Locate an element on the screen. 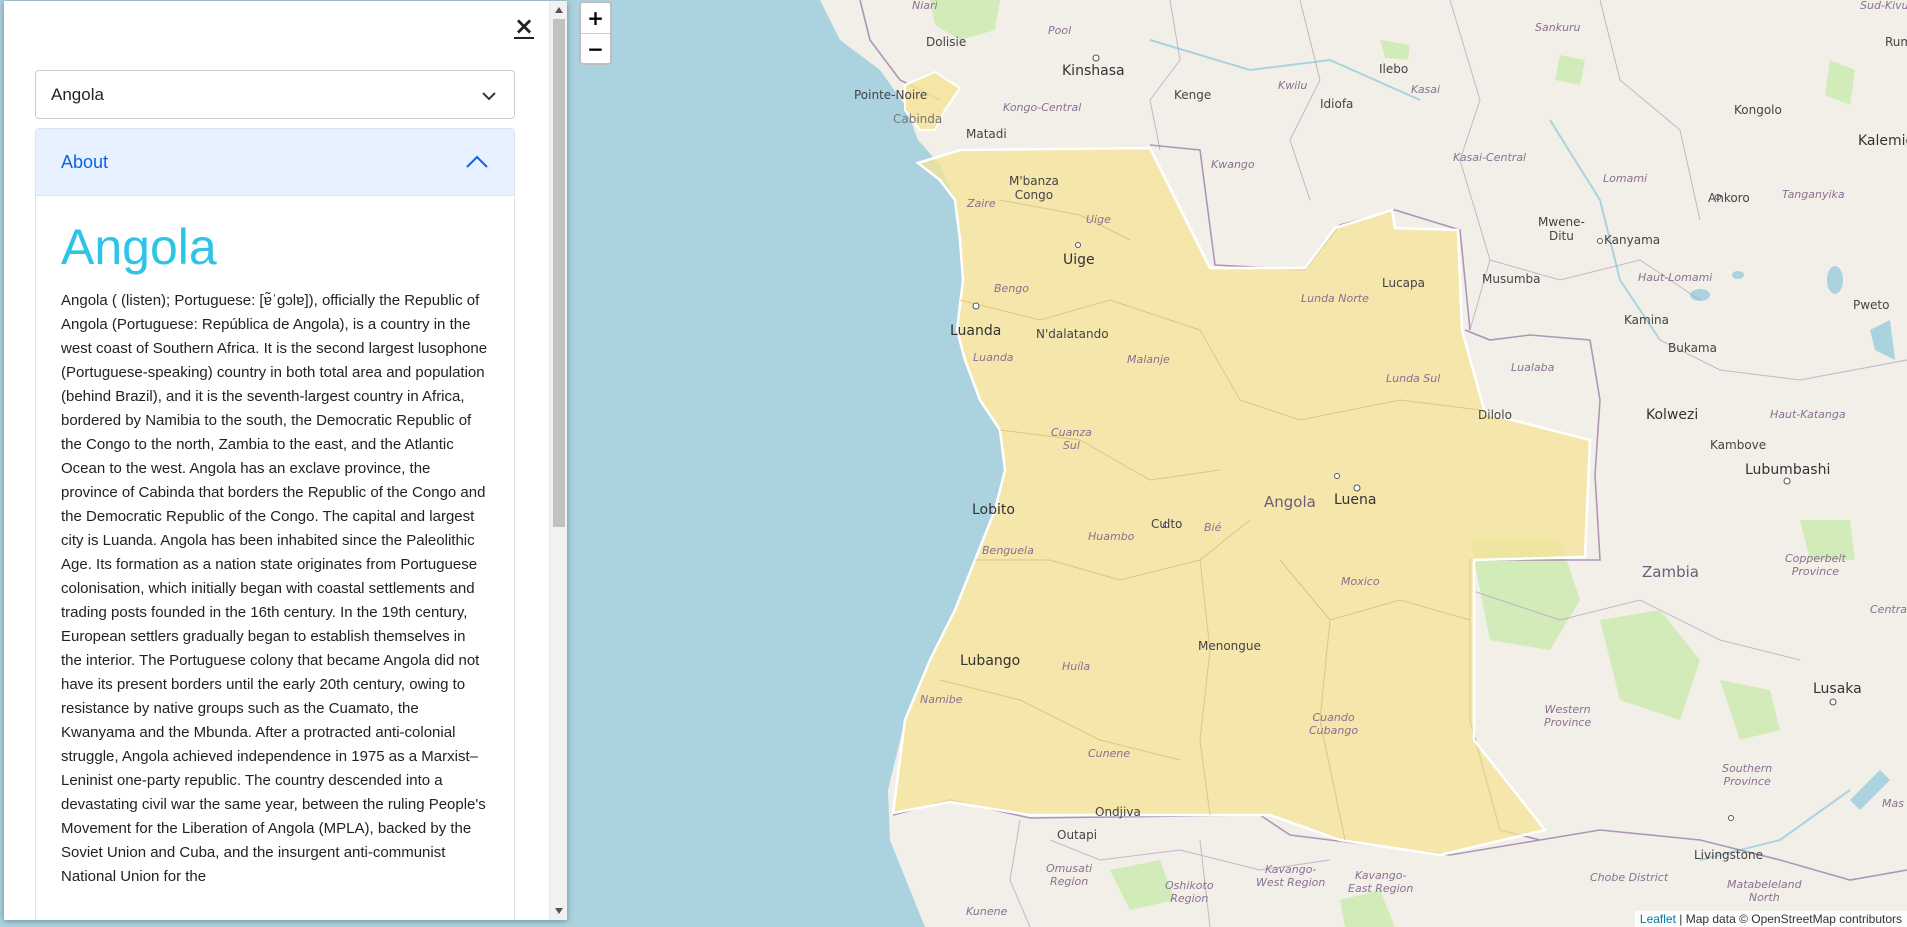 This screenshot has height=927, width=1907. label-namibe: Namibe is located at coordinates (941, 699).